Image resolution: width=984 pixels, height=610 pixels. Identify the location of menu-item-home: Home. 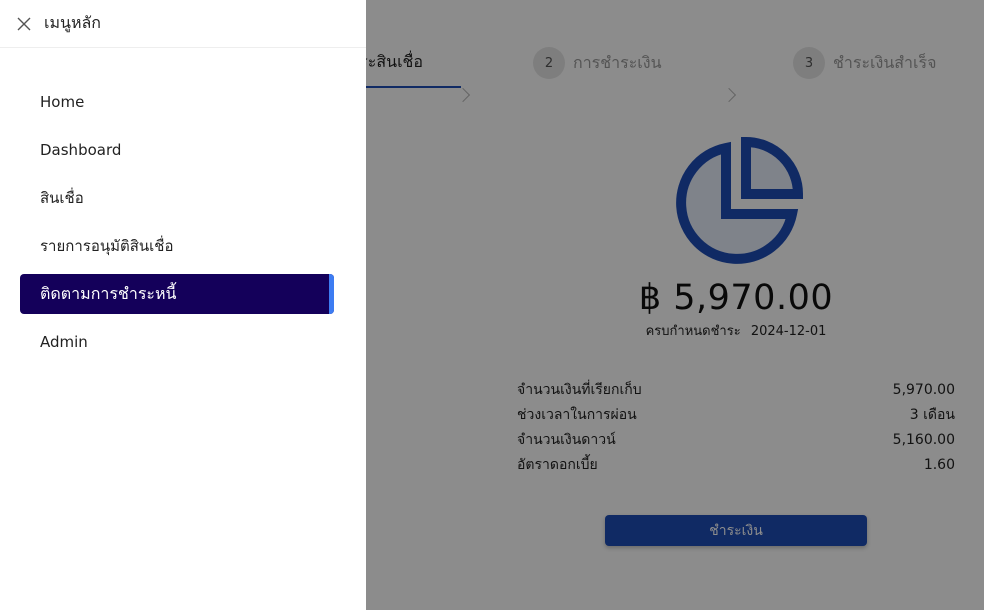
(177, 102).